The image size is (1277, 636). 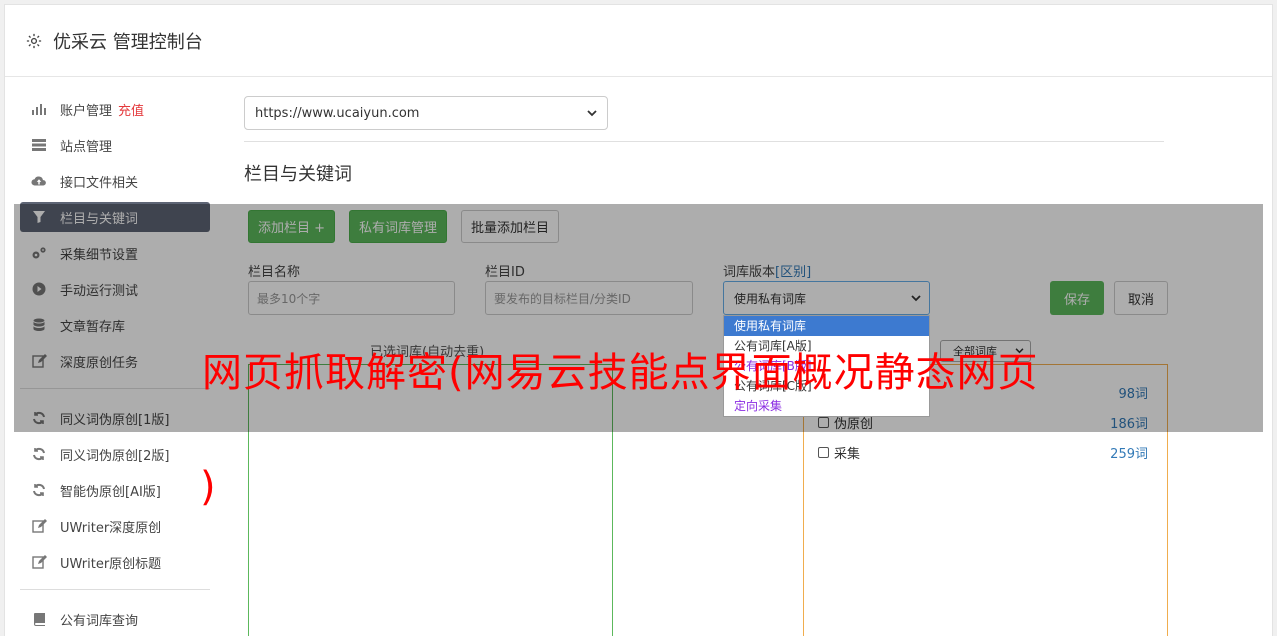 What do you see at coordinates (337, 113) in the screenshot?
I see `site-select-value: https://www.ucaiyun.com` at bounding box center [337, 113].